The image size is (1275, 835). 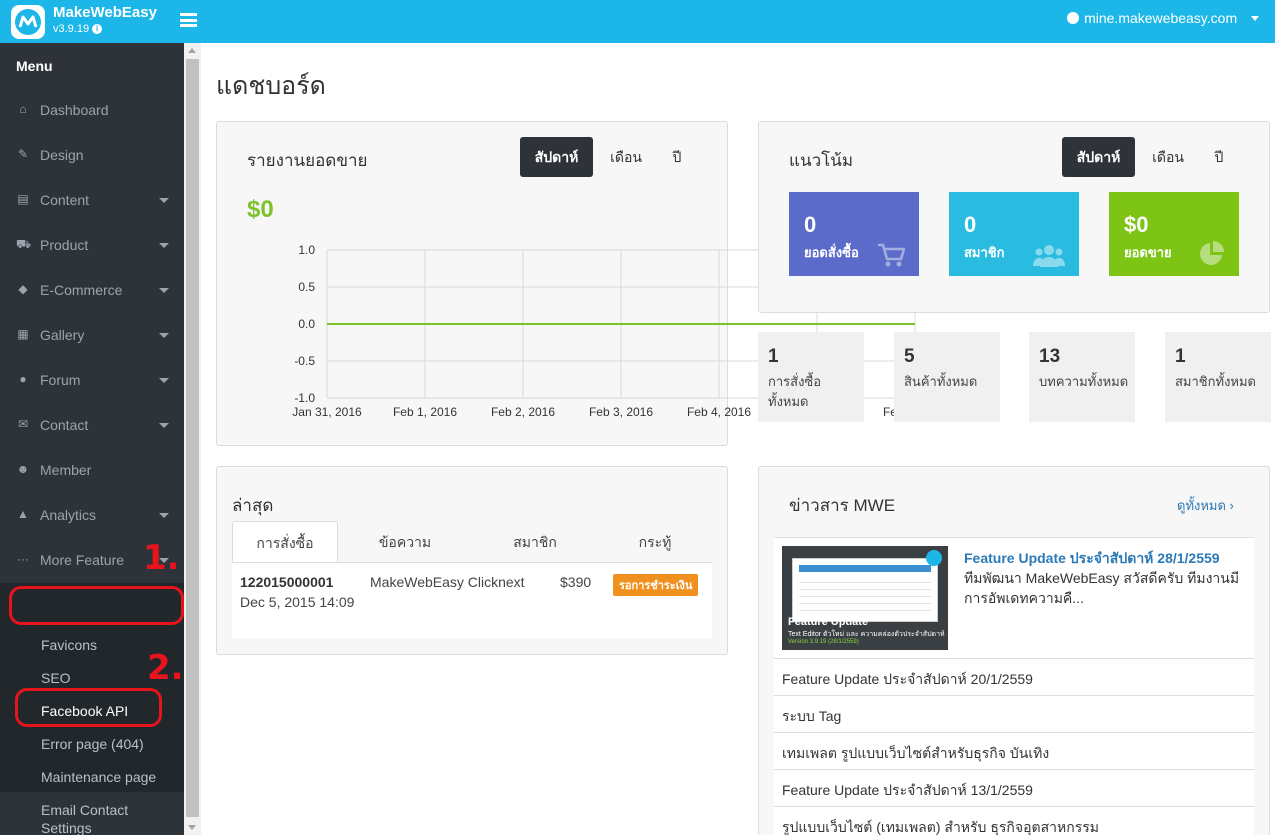 What do you see at coordinates (286, 582) in the screenshot?
I see `order-id: 122015000001` at bounding box center [286, 582].